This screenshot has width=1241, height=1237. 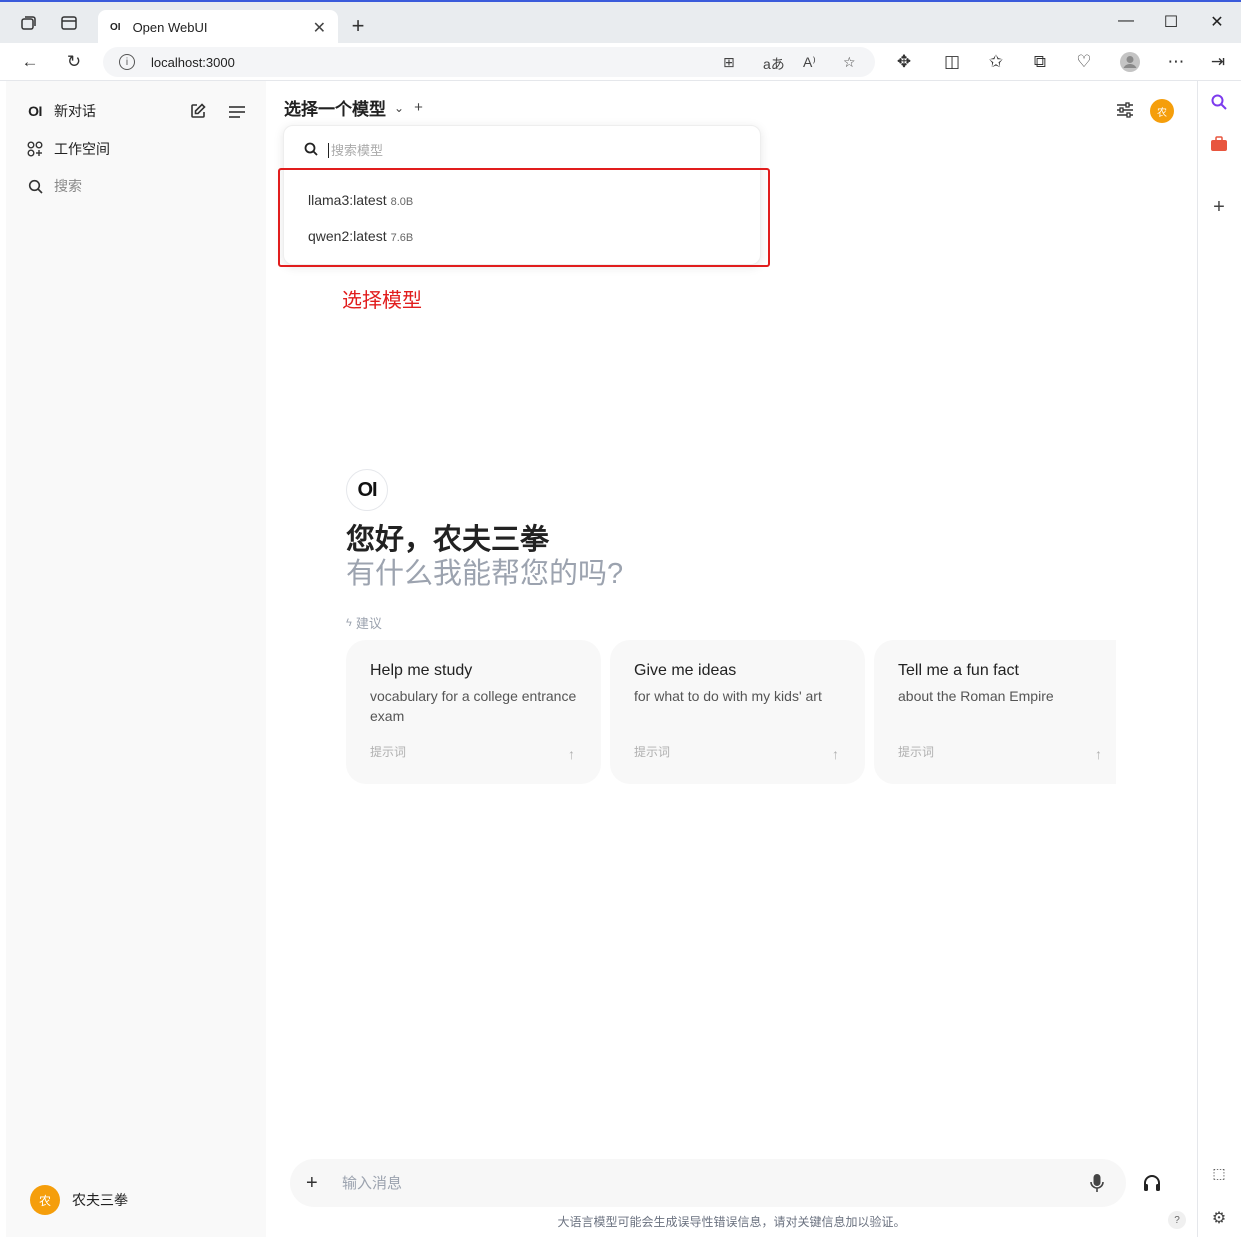 I want to click on back-icon: ←, so click(x=30, y=62).